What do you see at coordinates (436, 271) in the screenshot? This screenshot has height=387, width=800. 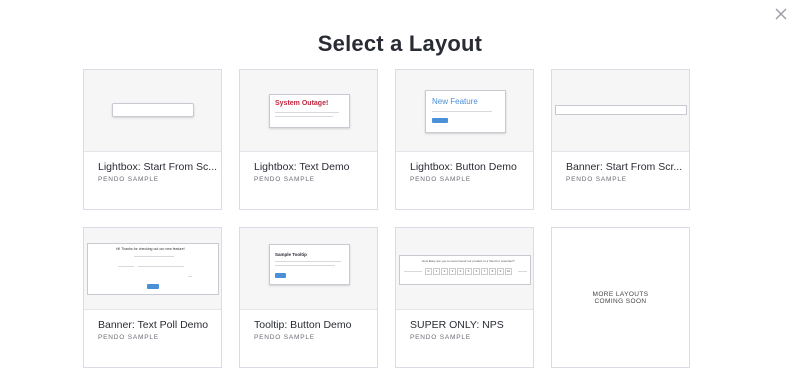 I see `nps-score-1: 1` at bounding box center [436, 271].